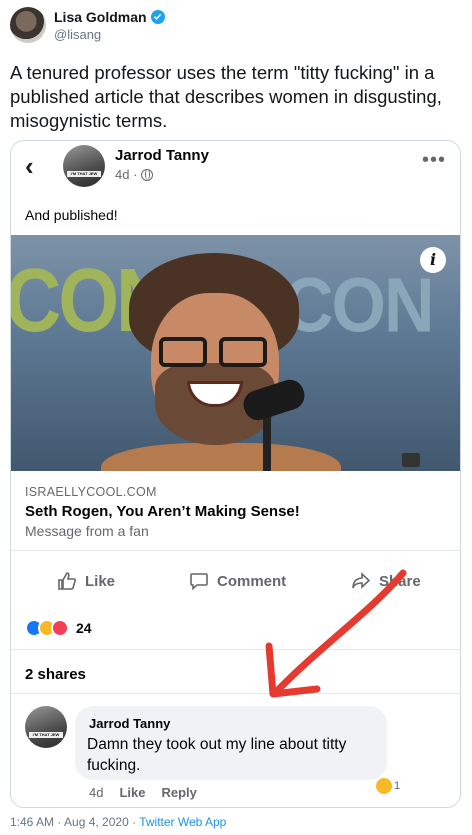 This screenshot has height=835, width=472. I want to click on love-reaction-icon, so click(60, 628).